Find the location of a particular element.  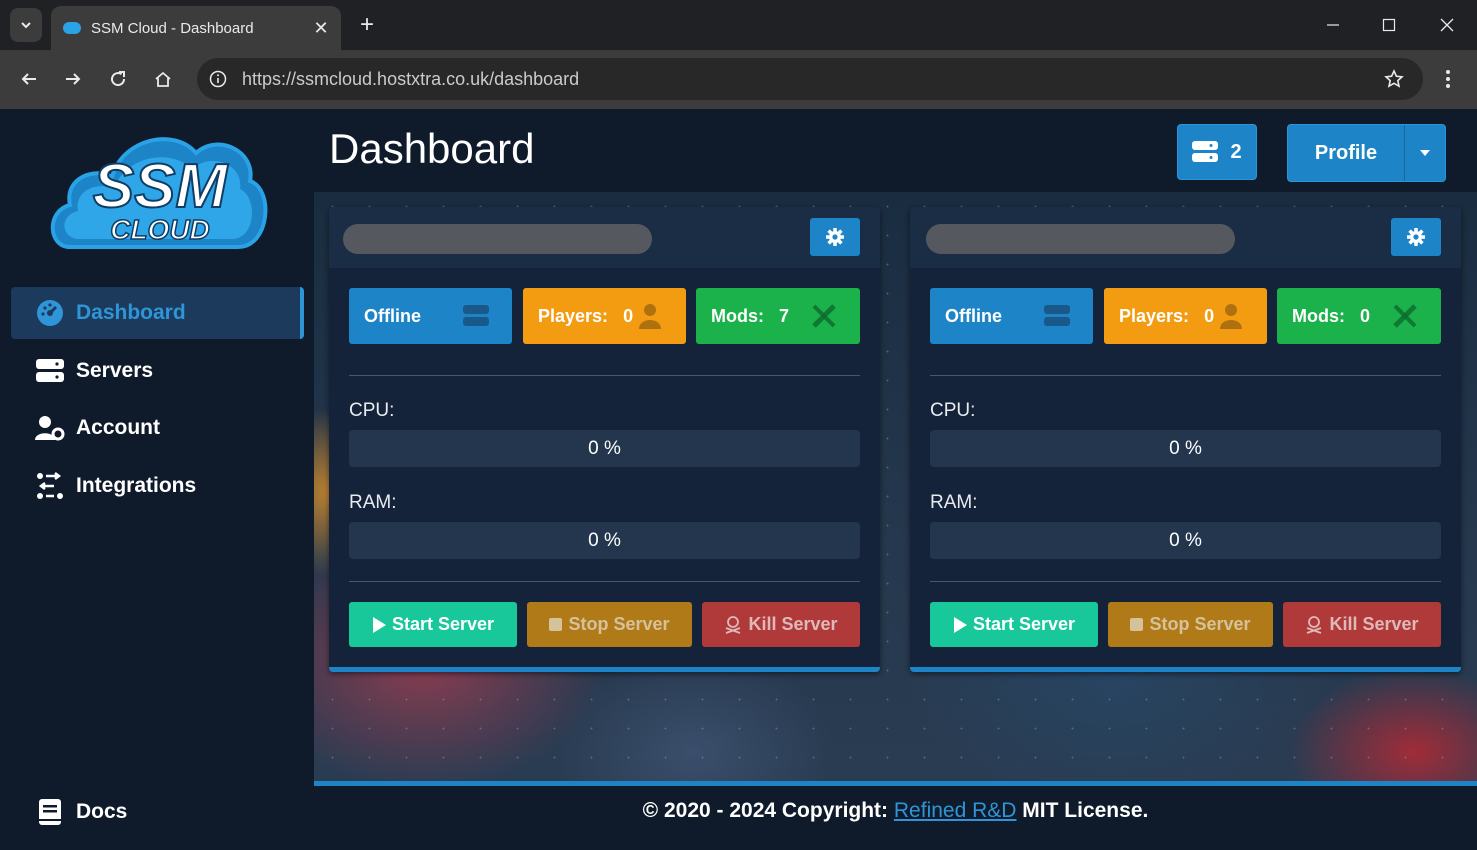

tools-icon is located at coordinates (824, 316).